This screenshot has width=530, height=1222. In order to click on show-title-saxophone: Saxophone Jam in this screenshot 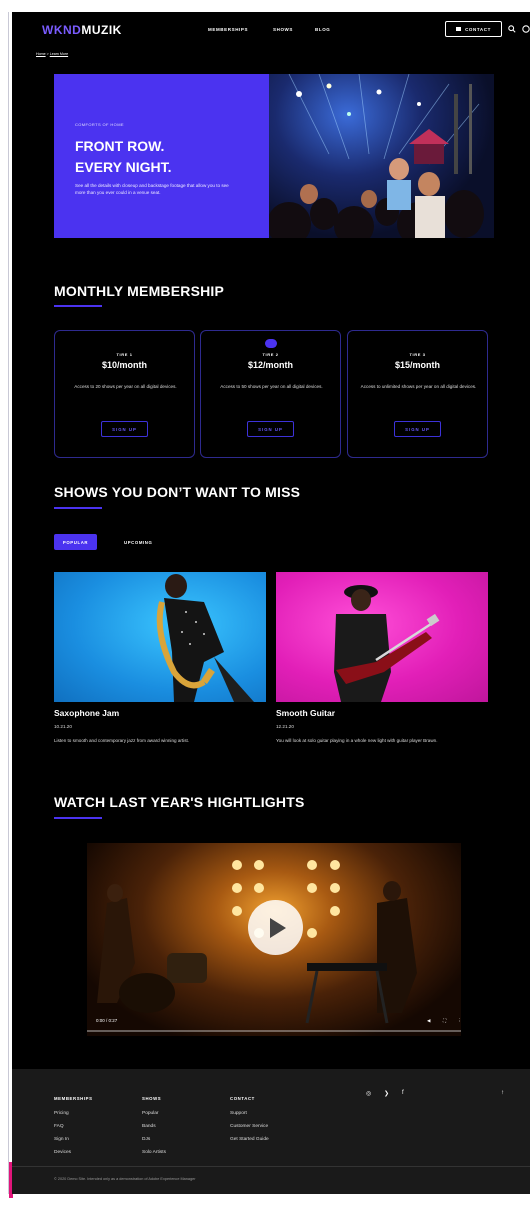, I will do `click(86, 713)`.